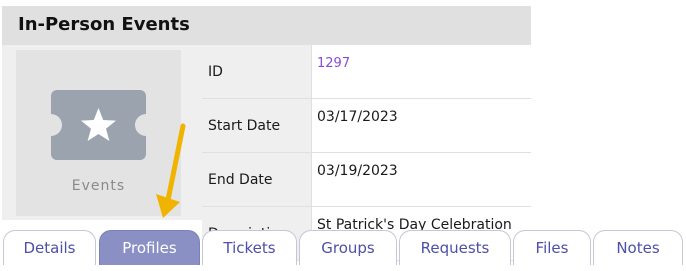 The image size is (686, 271). Describe the element at coordinates (49, 247) in the screenshot. I see `tab-details: Details` at that location.